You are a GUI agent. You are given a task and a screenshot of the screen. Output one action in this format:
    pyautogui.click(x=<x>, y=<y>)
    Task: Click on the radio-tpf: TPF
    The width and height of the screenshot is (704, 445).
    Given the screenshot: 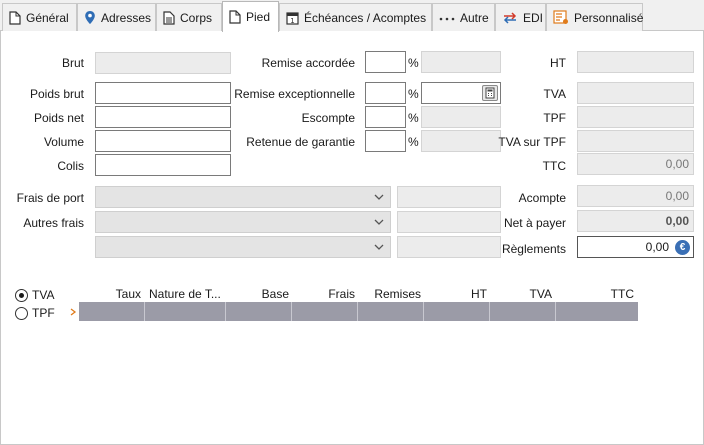 What is the action you would take?
    pyautogui.click(x=35, y=313)
    